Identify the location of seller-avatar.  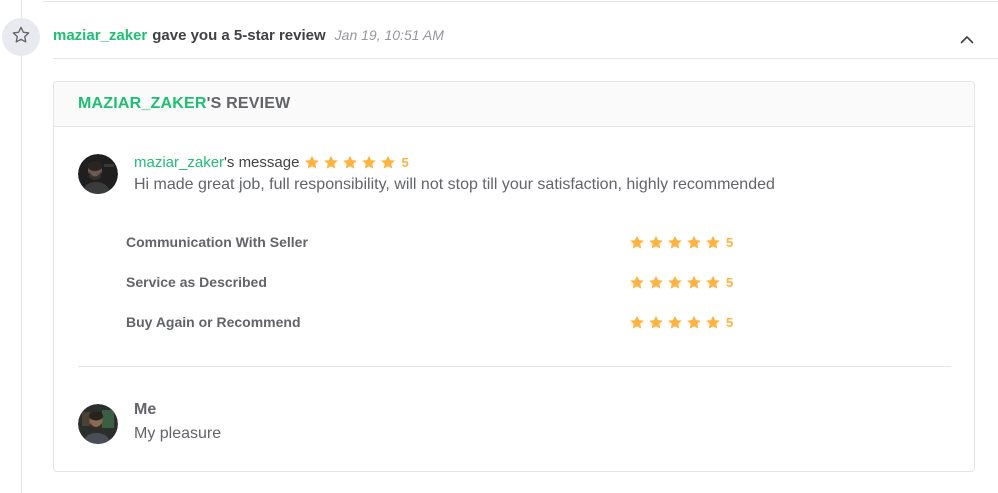
(98, 424).